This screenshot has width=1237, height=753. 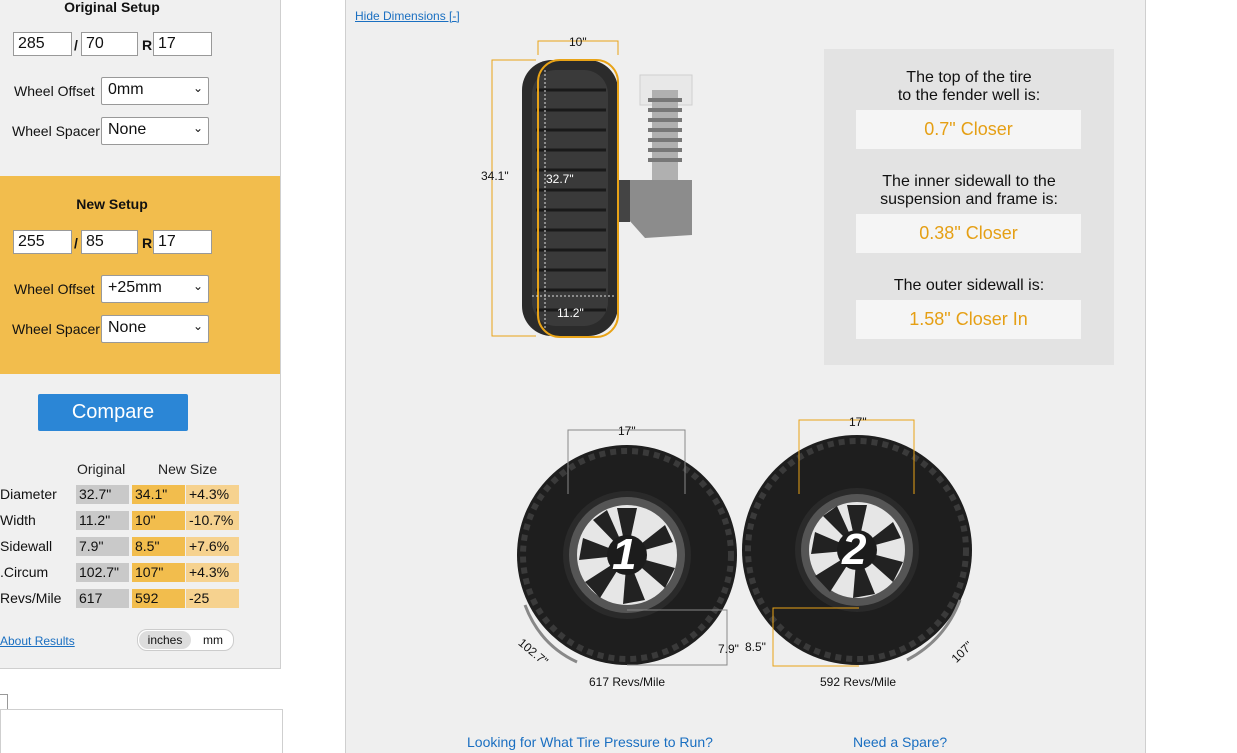 What do you see at coordinates (26, 546) in the screenshot?
I see `row-label: Sidewall` at bounding box center [26, 546].